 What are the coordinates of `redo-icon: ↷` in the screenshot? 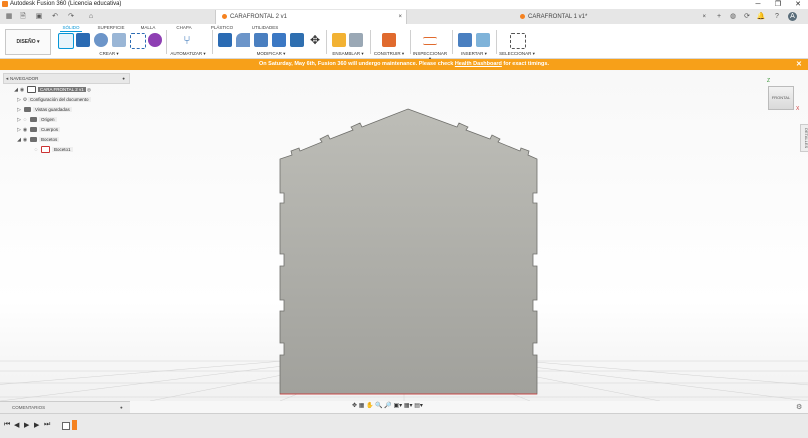 It's located at (71, 16).